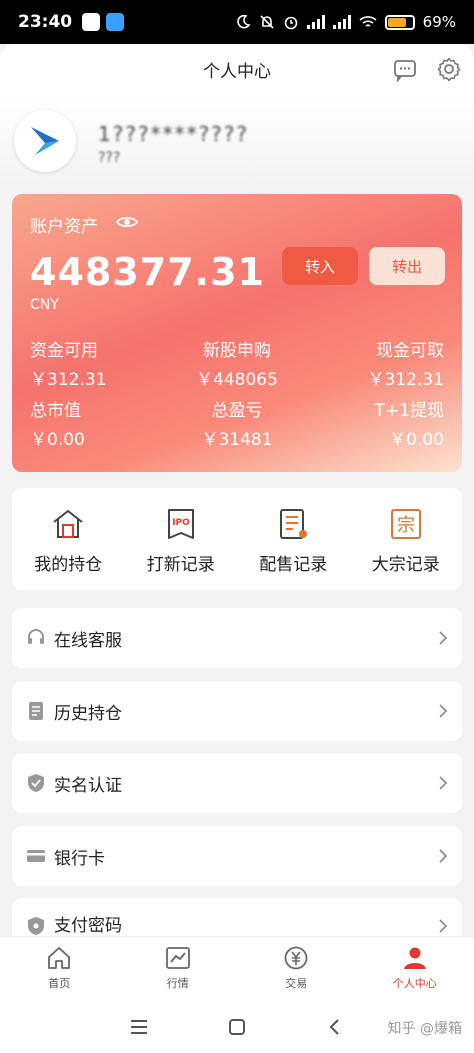 This screenshot has width=474, height=1053. I want to click on quick-label: 打新记录, so click(180, 565).